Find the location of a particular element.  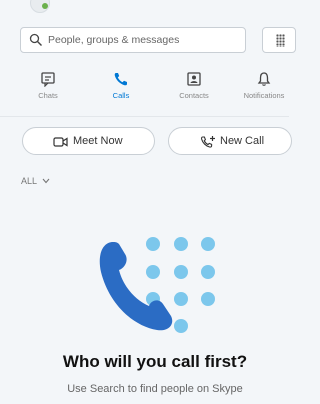

profile-avatar is located at coordinates (40, 6).